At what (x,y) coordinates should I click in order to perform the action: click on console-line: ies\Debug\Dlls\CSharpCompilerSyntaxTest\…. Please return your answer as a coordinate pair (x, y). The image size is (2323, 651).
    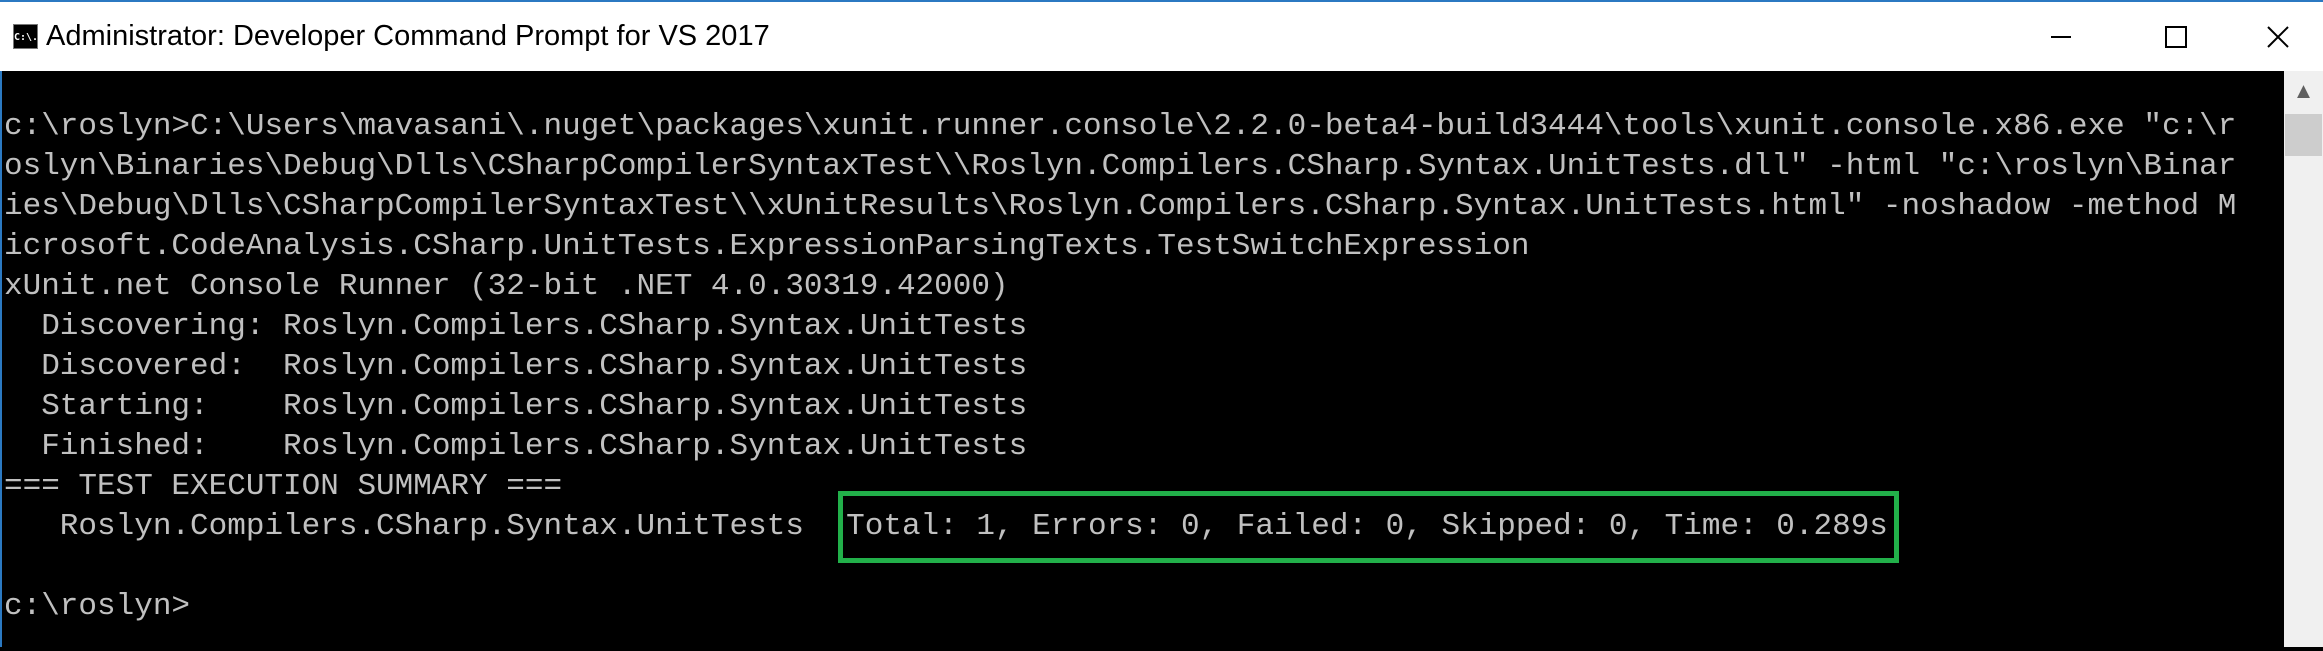
    Looking at the image, I should click on (1120, 206).